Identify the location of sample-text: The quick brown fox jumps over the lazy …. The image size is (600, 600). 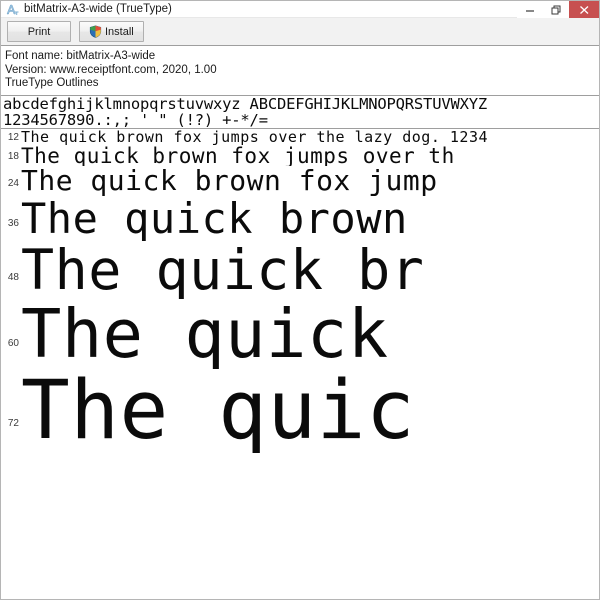
(255, 136).